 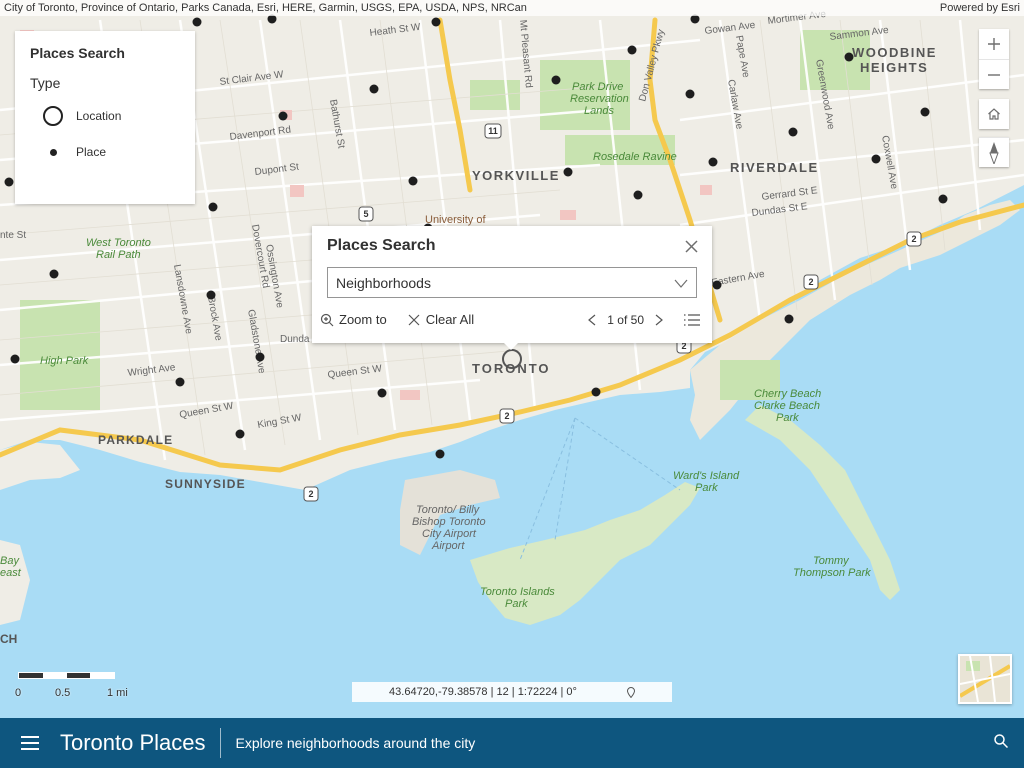 What do you see at coordinates (53, 152) in the screenshot?
I see `dot-symbol-icon` at bounding box center [53, 152].